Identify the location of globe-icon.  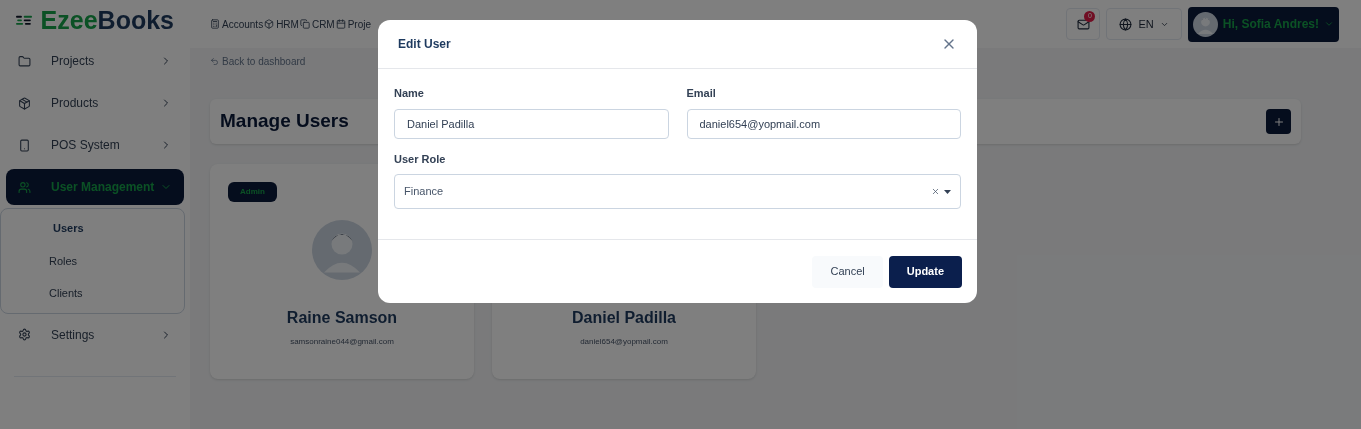
(1126, 24).